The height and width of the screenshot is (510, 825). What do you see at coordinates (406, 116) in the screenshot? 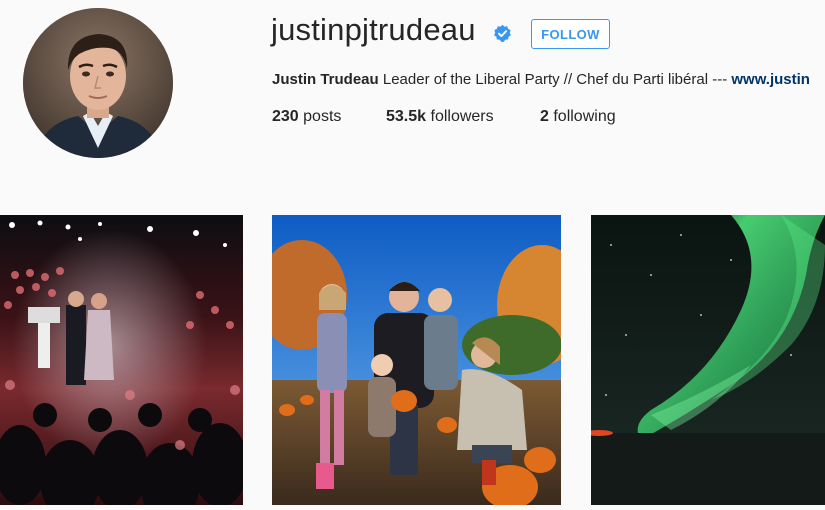
I see `followers-count: 53.5k` at bounding box center [406, 116].